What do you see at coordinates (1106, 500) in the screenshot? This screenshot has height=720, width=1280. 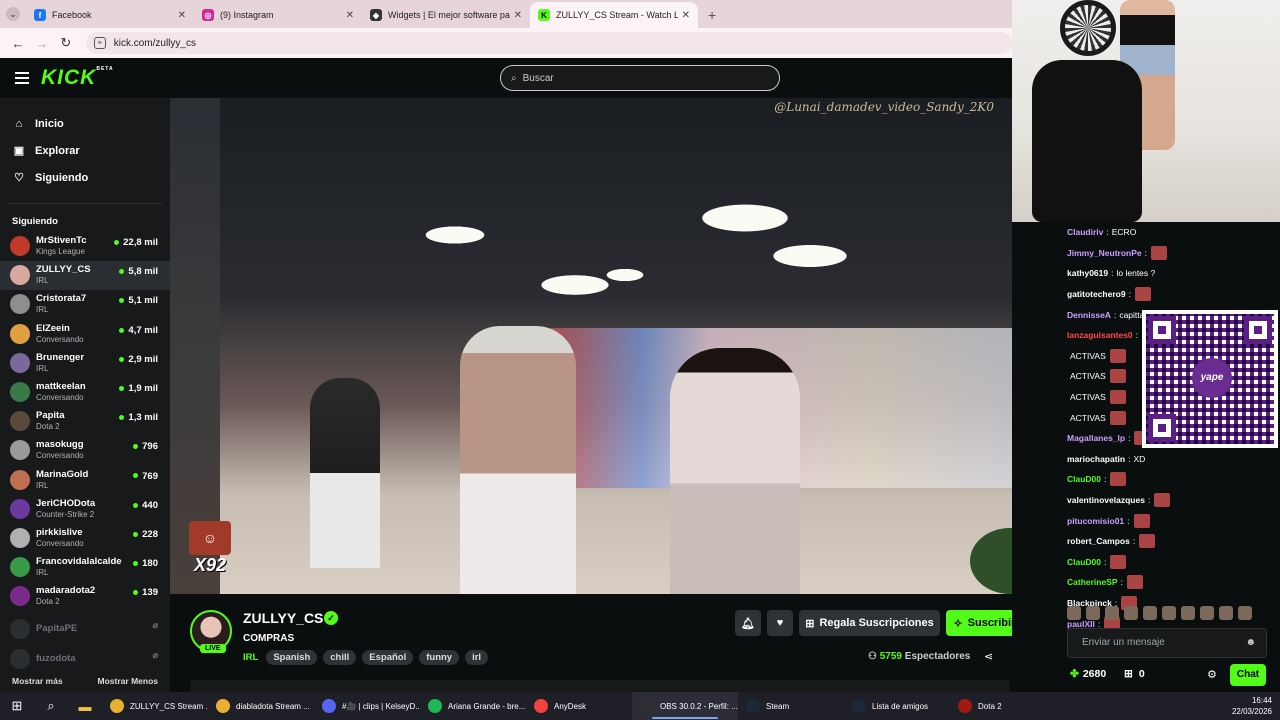 I see `chat-username: valentinovelazques` at bounding box center [1106, 500].